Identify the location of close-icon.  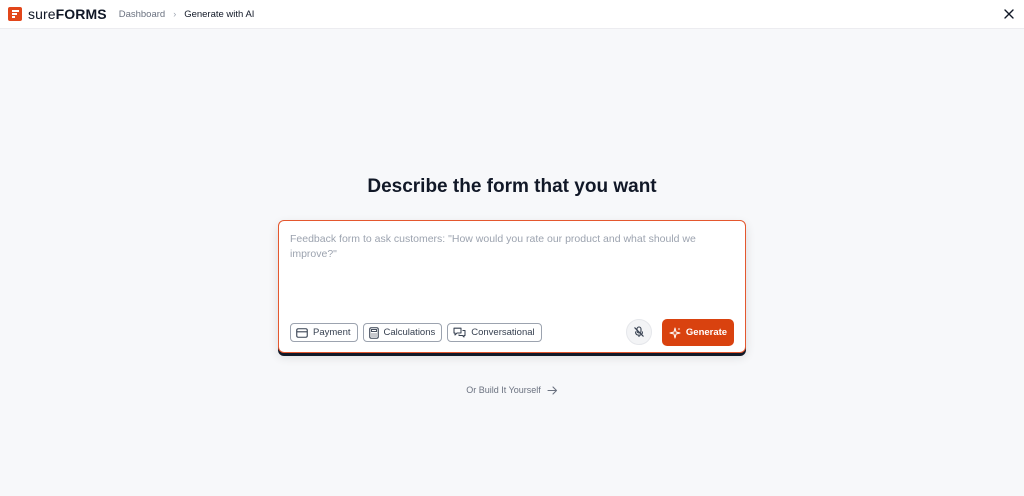
(1009, 14).